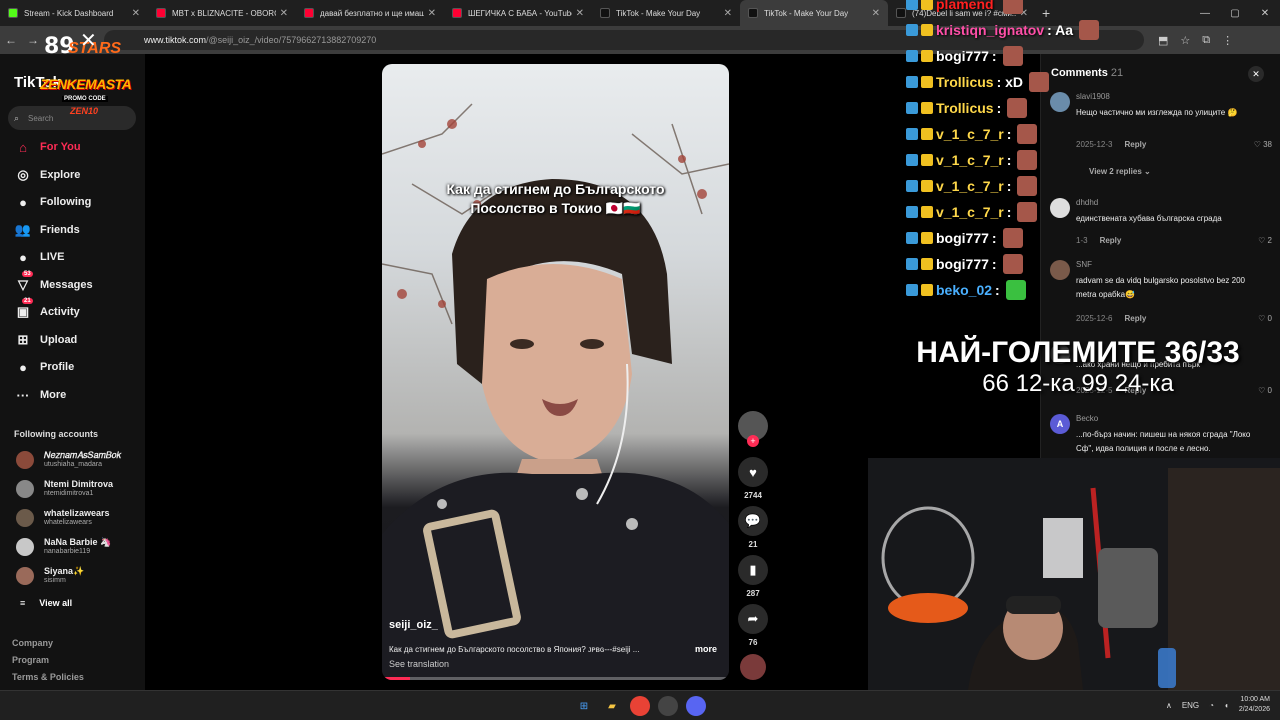 The height and width of the screenshot is (720, 1280). What do you see at coordinates (668, 706) in the screenshot?
I see `obs-icon` at bounding box center [668, 706].